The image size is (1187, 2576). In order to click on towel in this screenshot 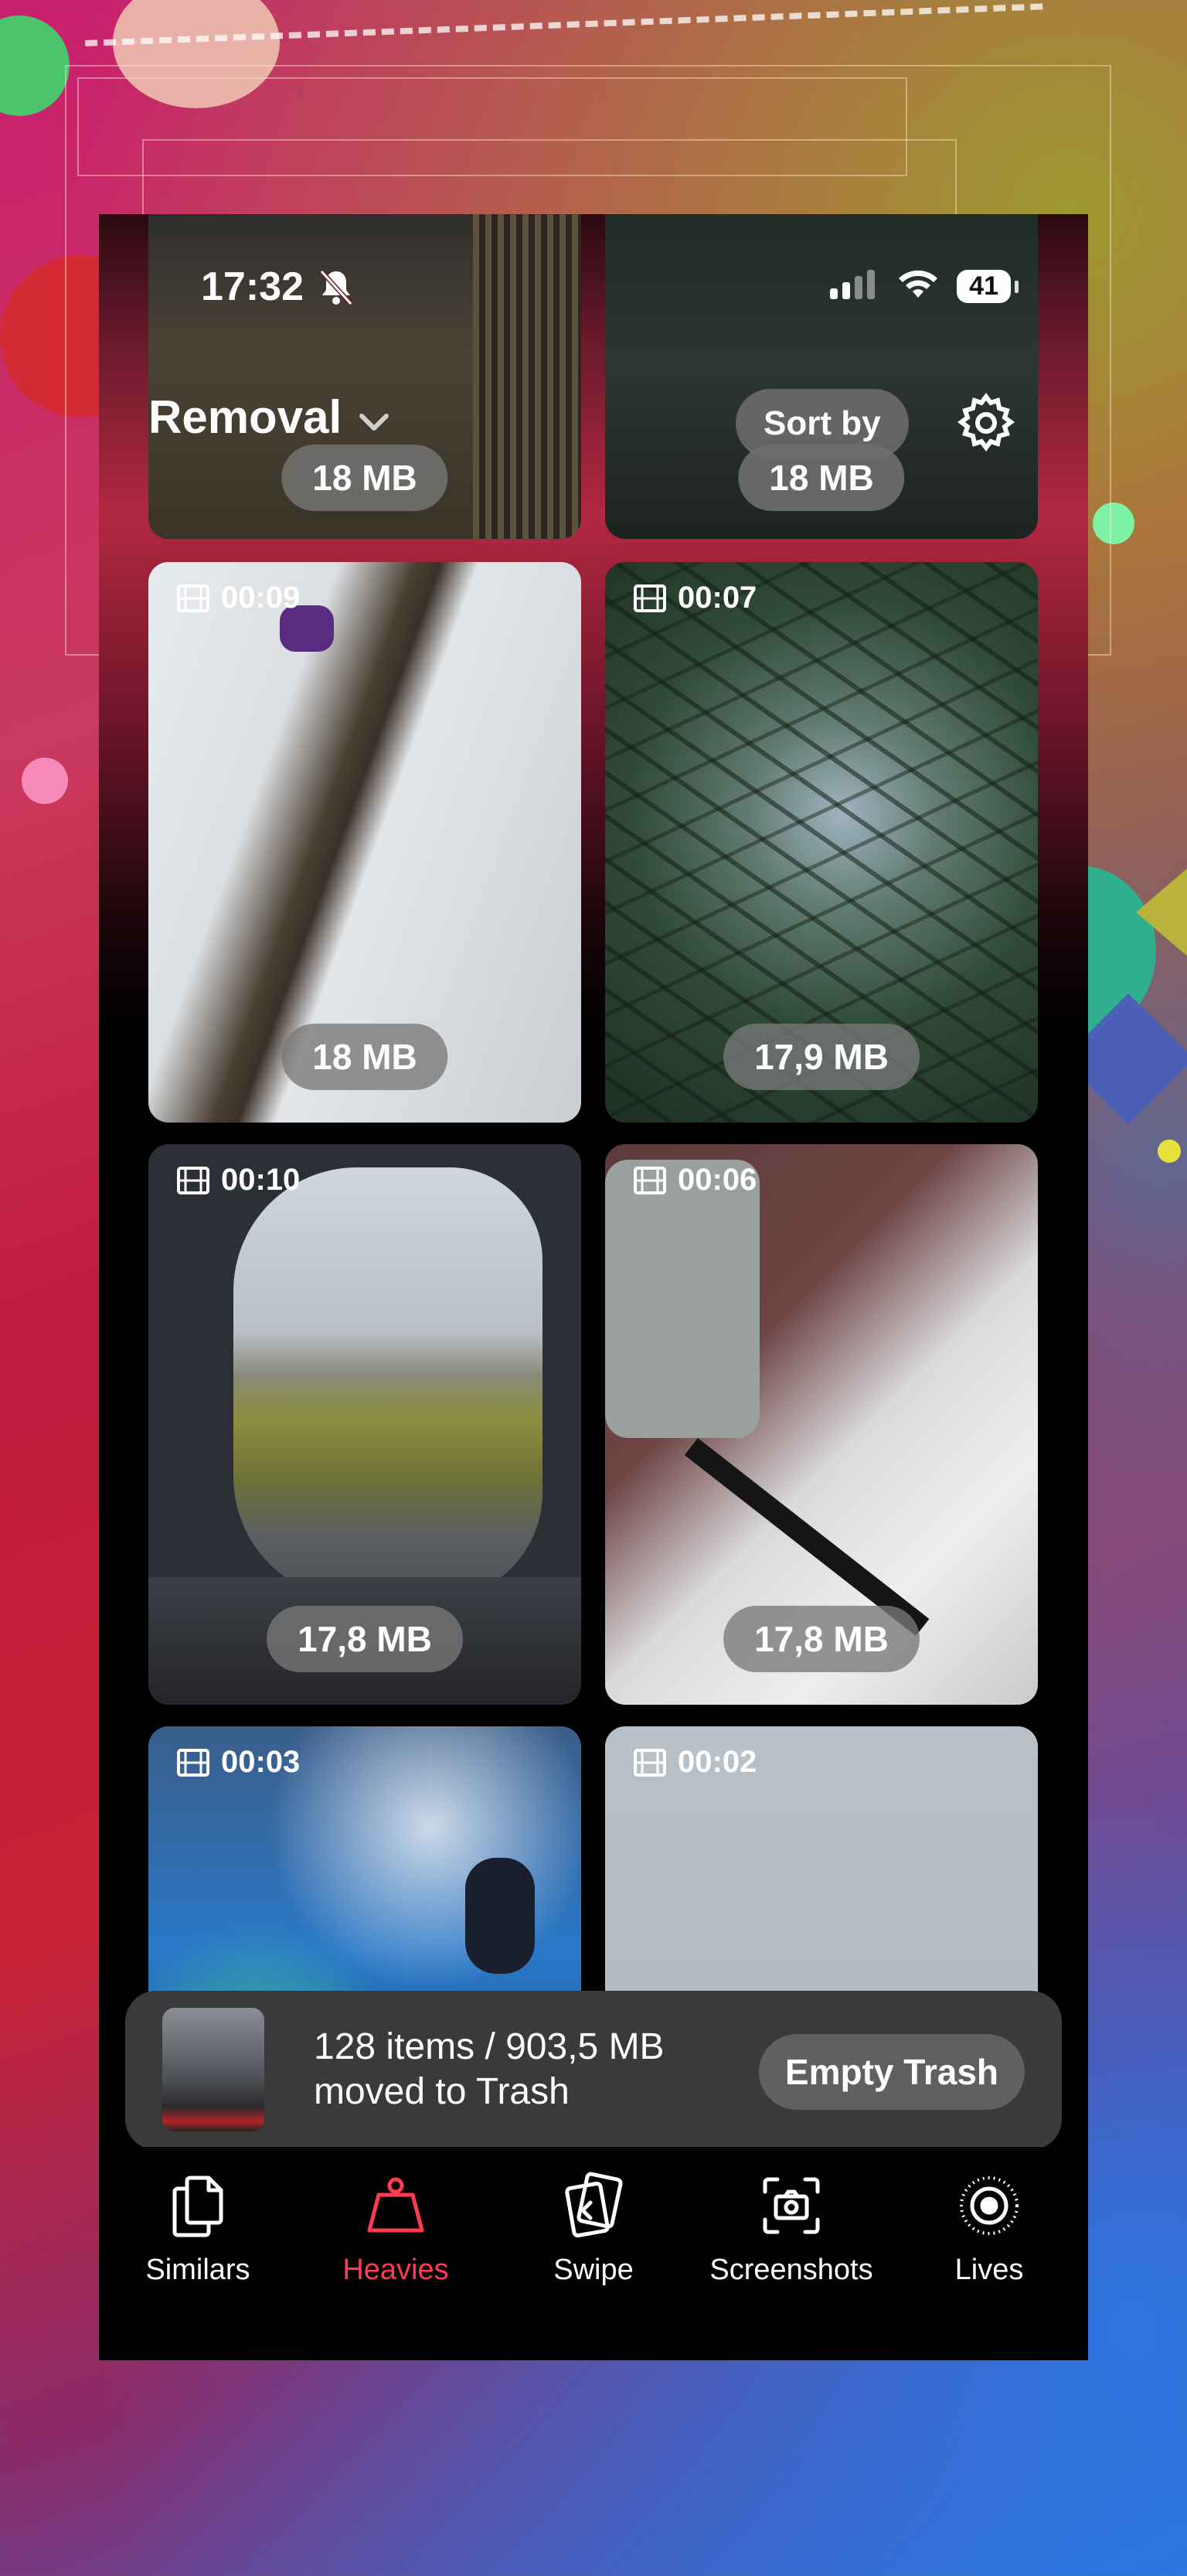, I will do `click(682, 1299)`.